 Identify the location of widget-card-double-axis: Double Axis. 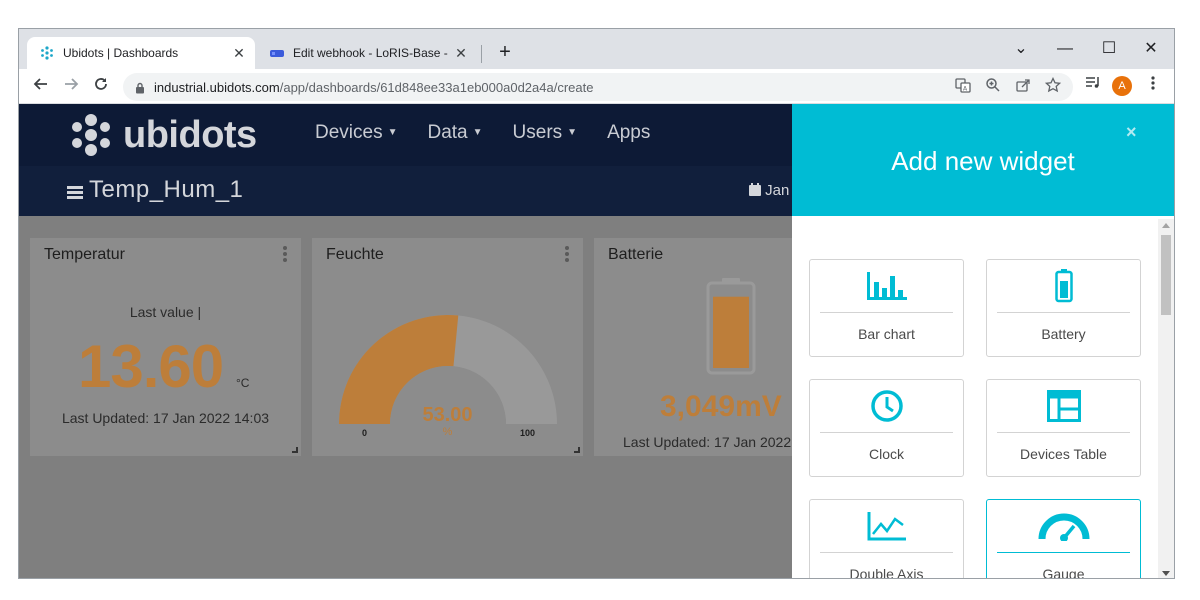
(886, 539).